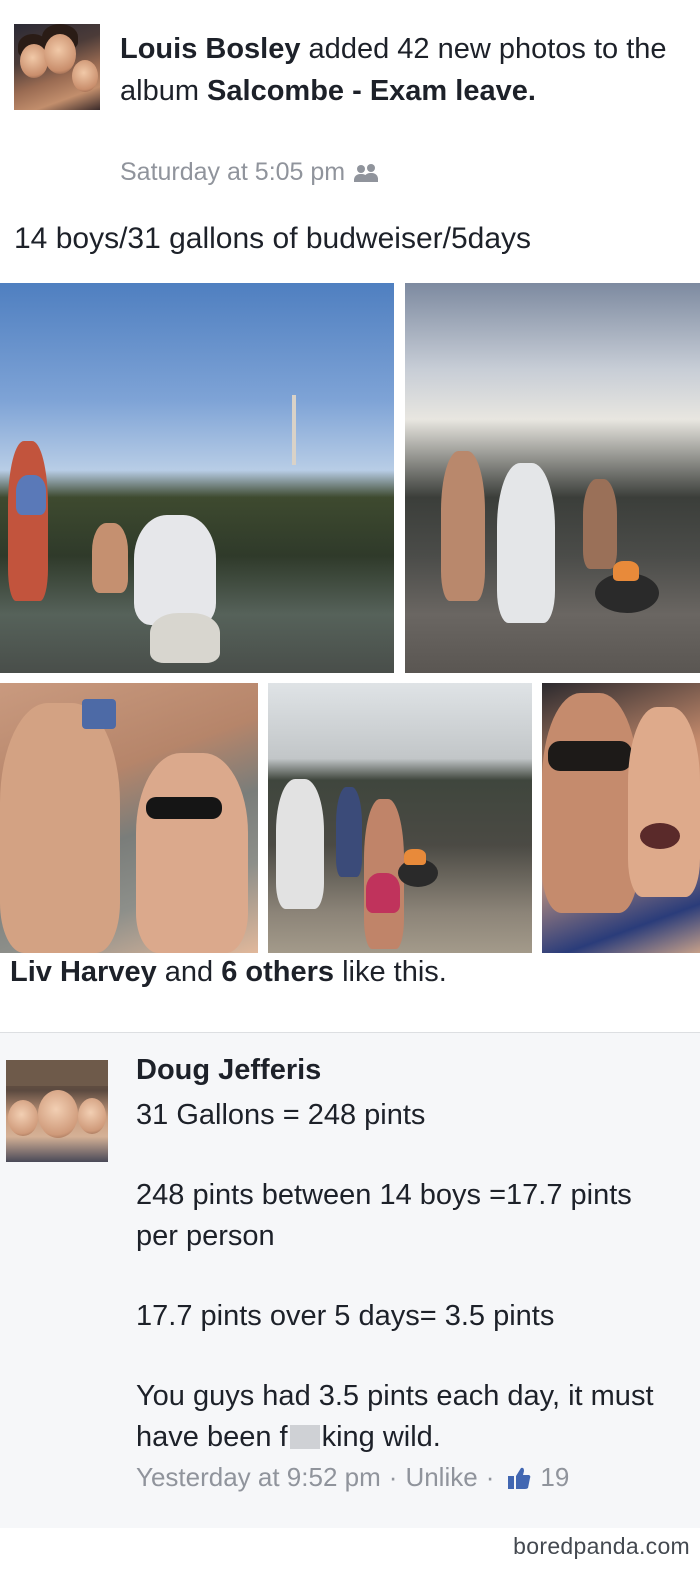 The height and width of the screenshot is (1586, 700). I want to click on album-name-link: Salcombe - Exam leave., so click(371, 91).